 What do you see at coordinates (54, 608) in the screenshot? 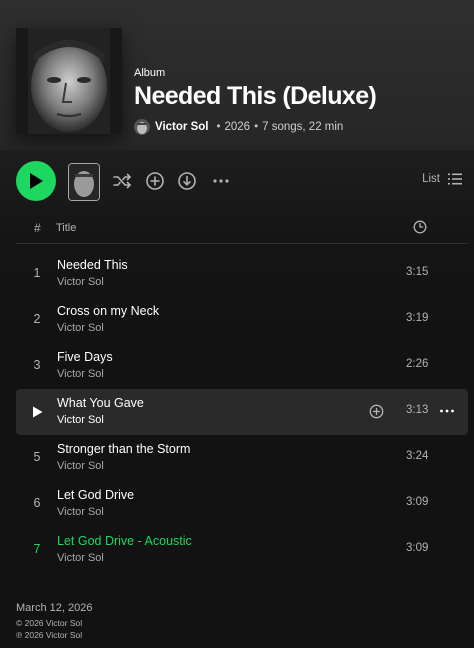
I see `release-date: March 12, 2026` at bounding box center [54, 608].